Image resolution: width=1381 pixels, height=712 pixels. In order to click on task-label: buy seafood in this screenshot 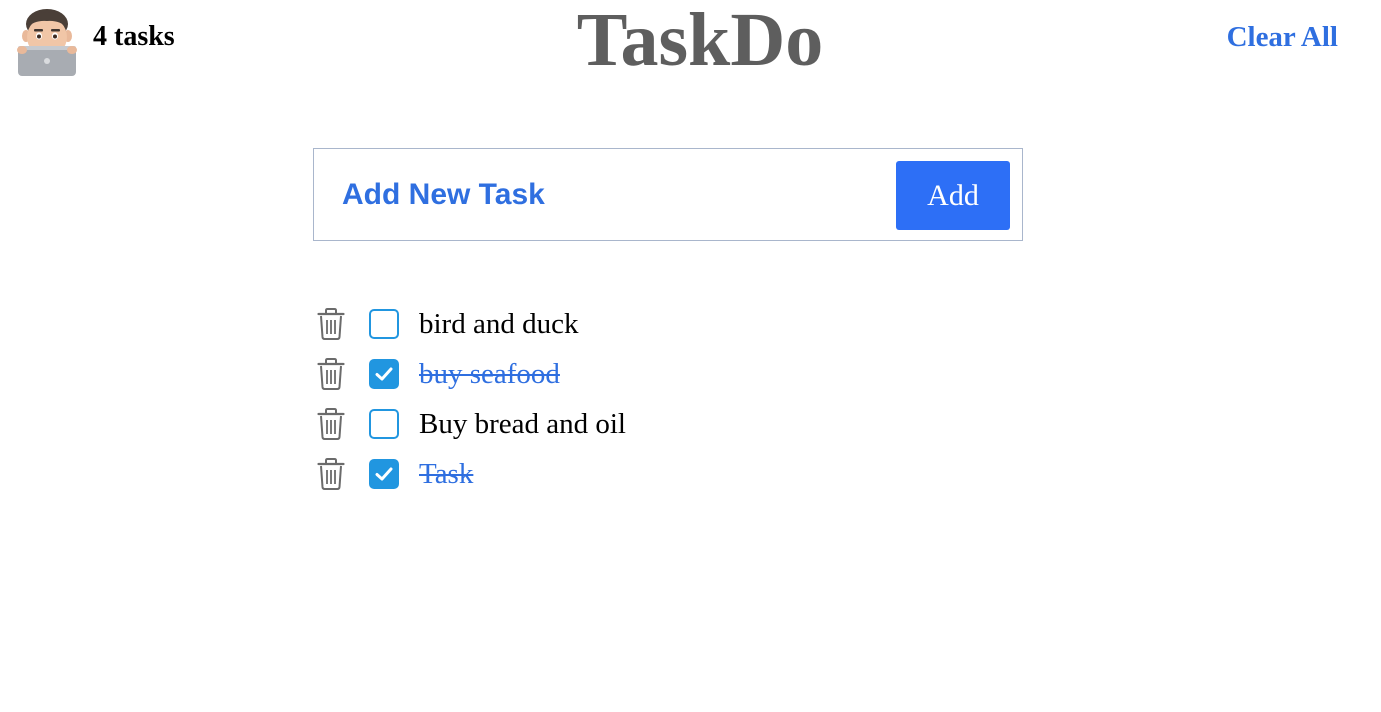, I will do `click(489, 374)`.